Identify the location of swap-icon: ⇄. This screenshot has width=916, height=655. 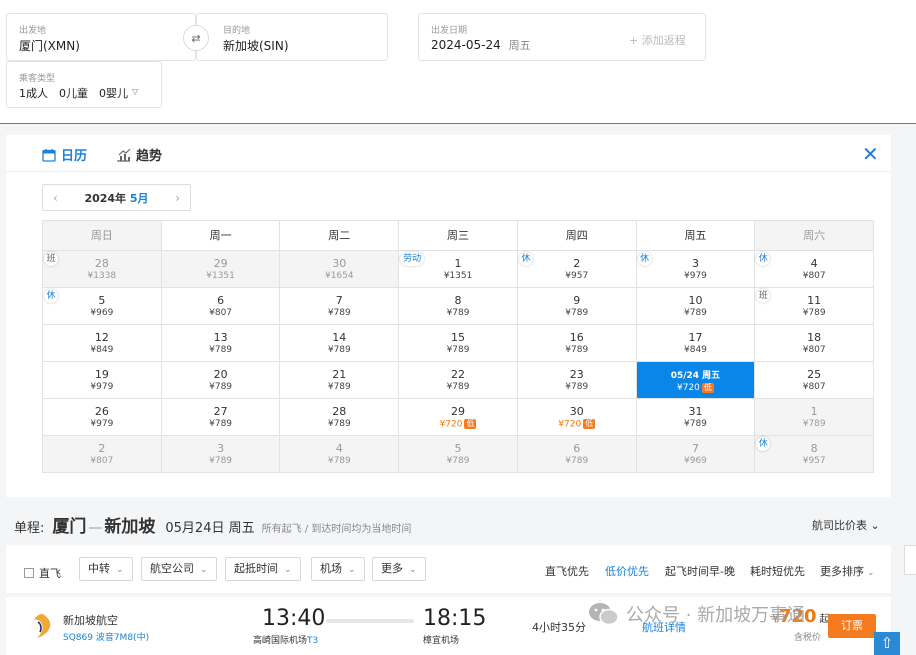
(196, 38).